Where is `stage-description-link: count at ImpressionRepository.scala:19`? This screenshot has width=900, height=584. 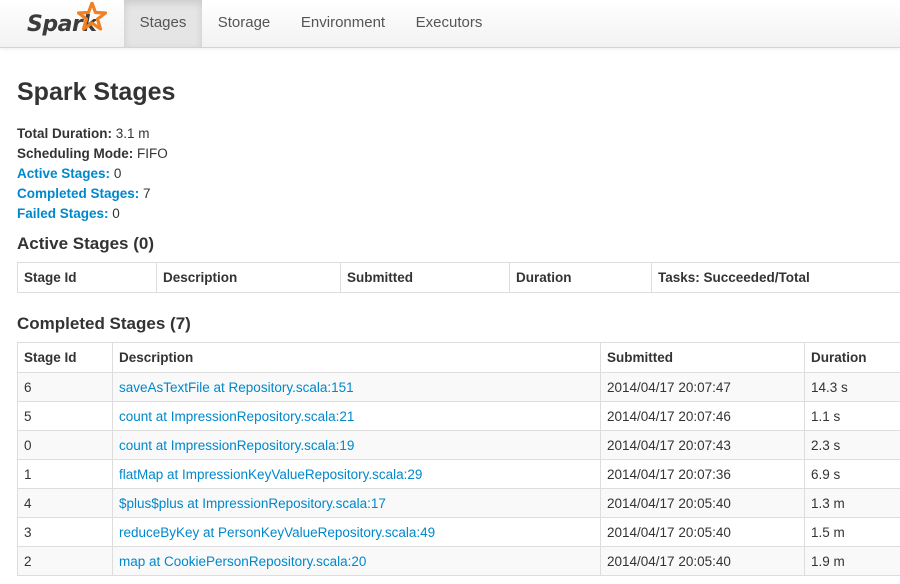
stage-description-link: count at ImpressionRepository.scala:19 is located at coordinates (356, 445).